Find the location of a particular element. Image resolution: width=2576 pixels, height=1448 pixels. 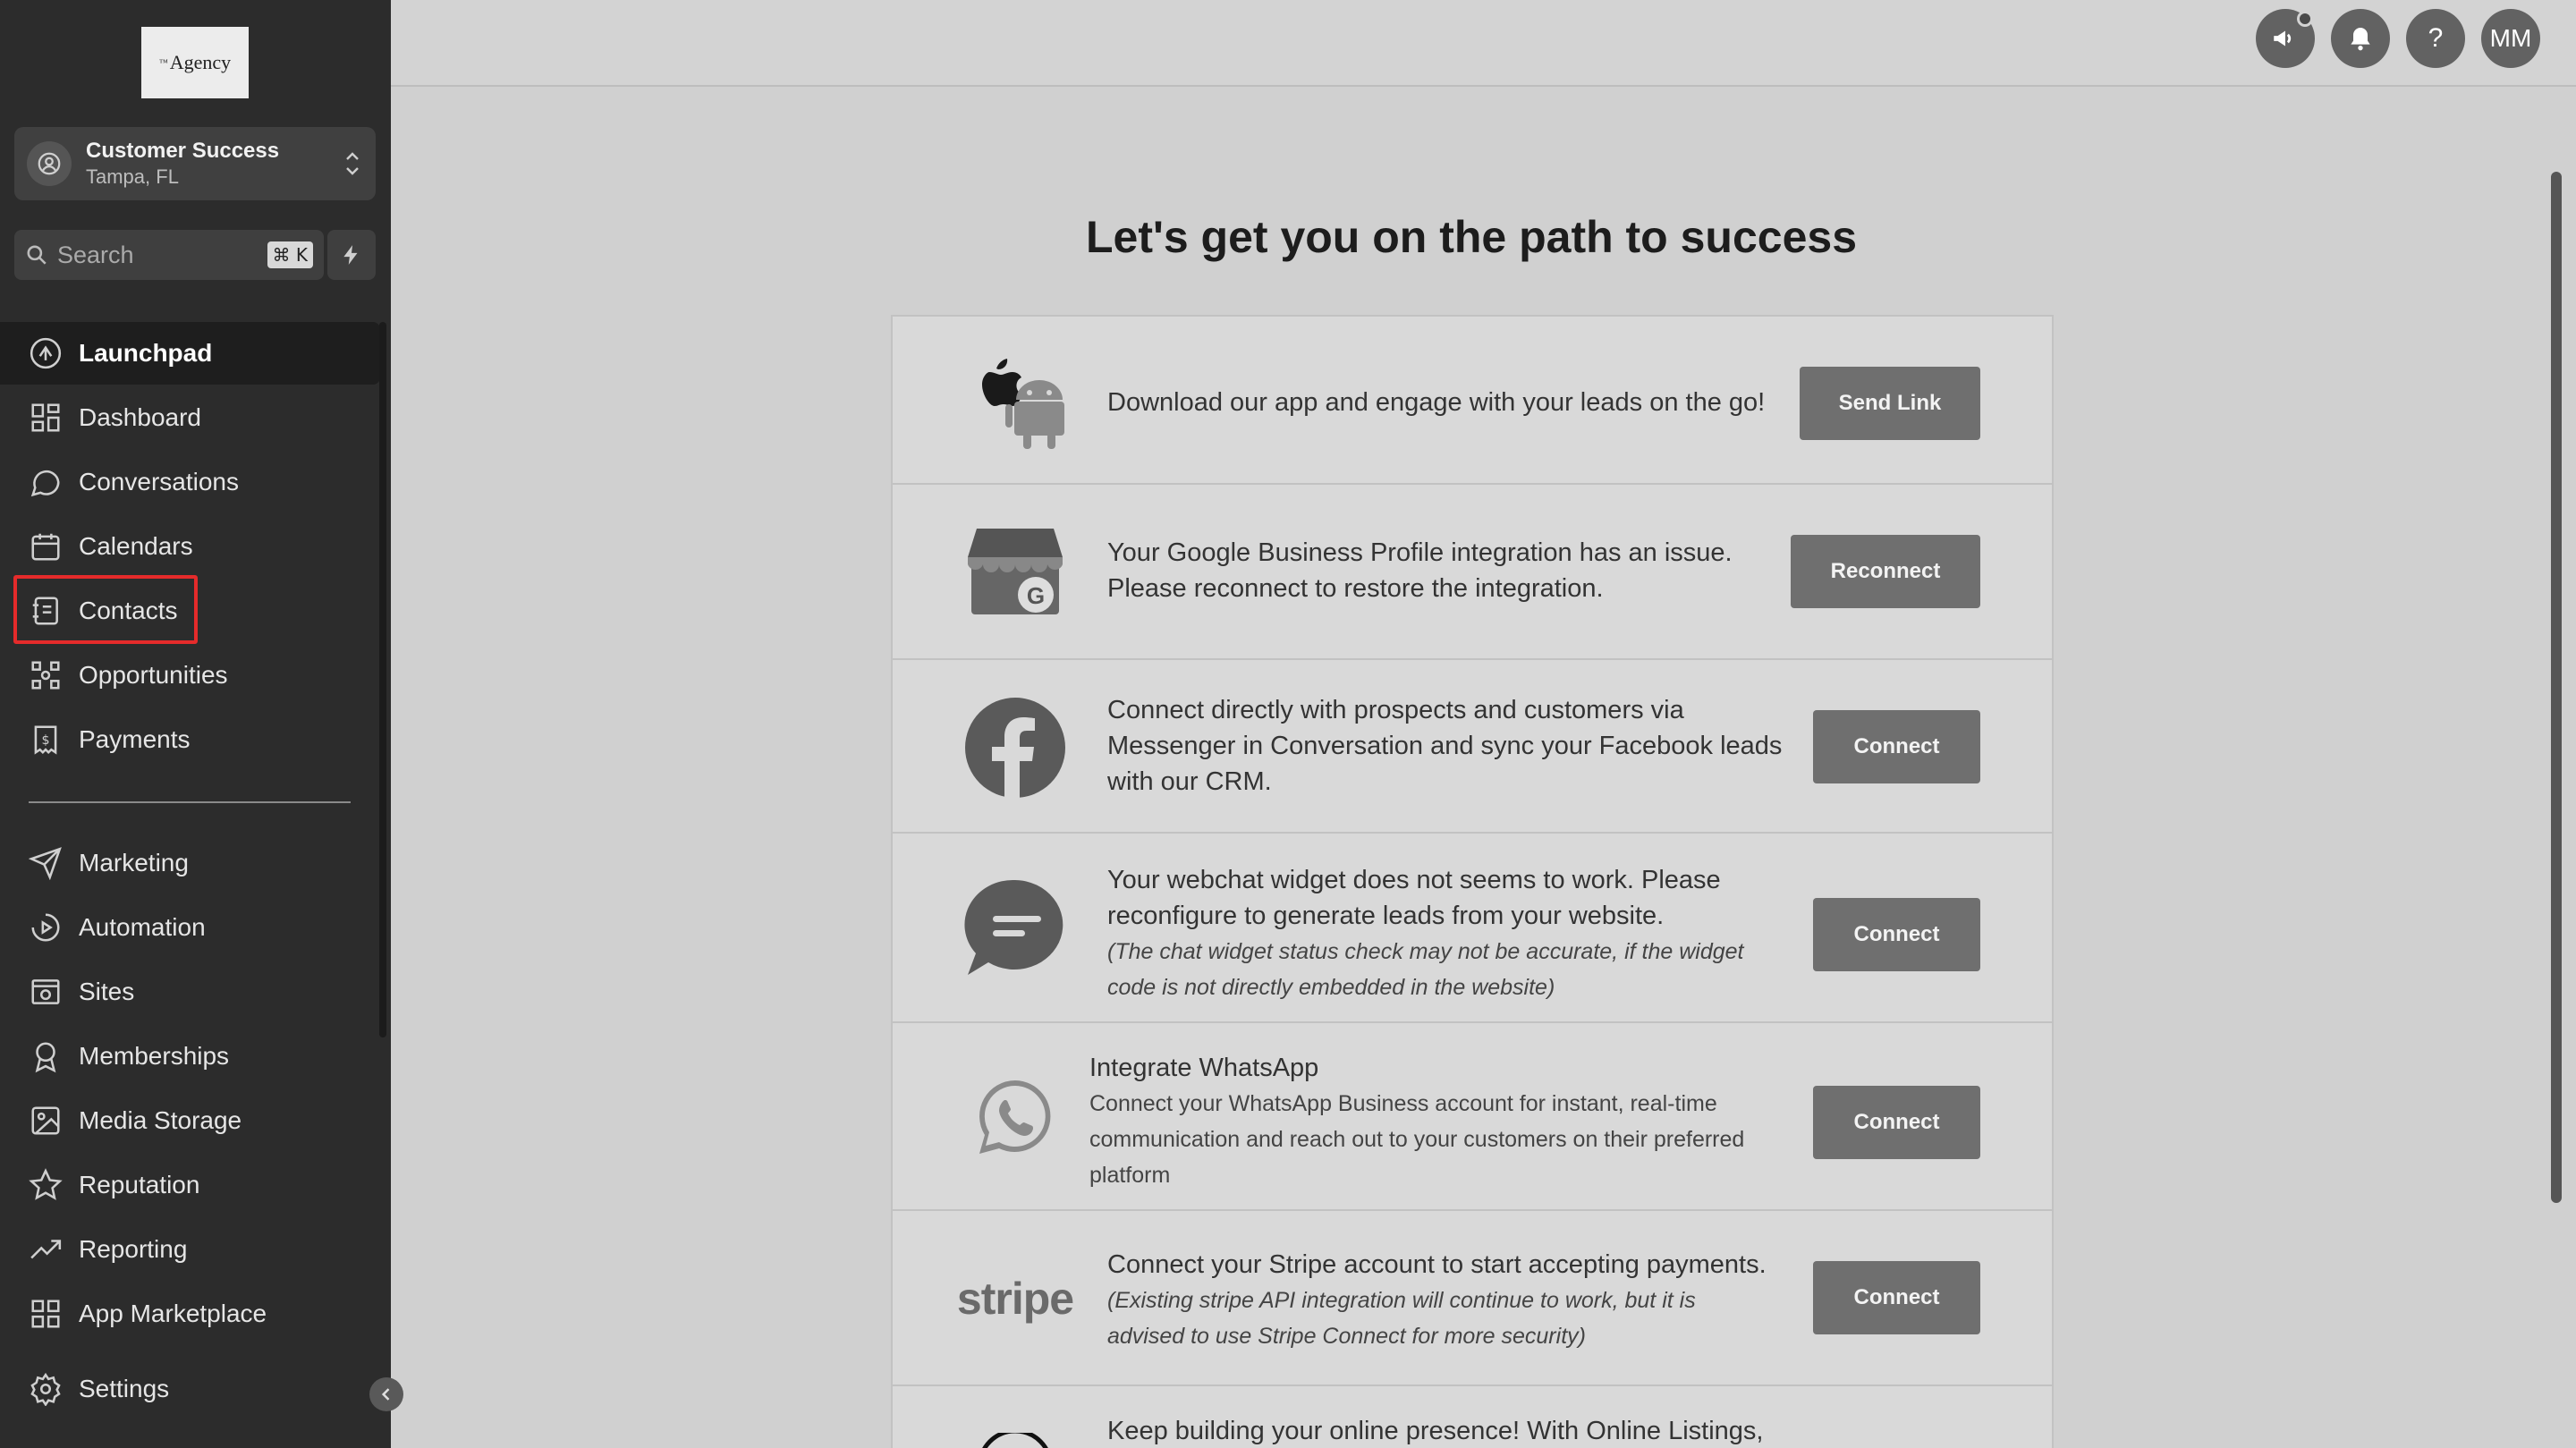

sidebar-item-settings: Settings is located at coordinates (190, 1389).